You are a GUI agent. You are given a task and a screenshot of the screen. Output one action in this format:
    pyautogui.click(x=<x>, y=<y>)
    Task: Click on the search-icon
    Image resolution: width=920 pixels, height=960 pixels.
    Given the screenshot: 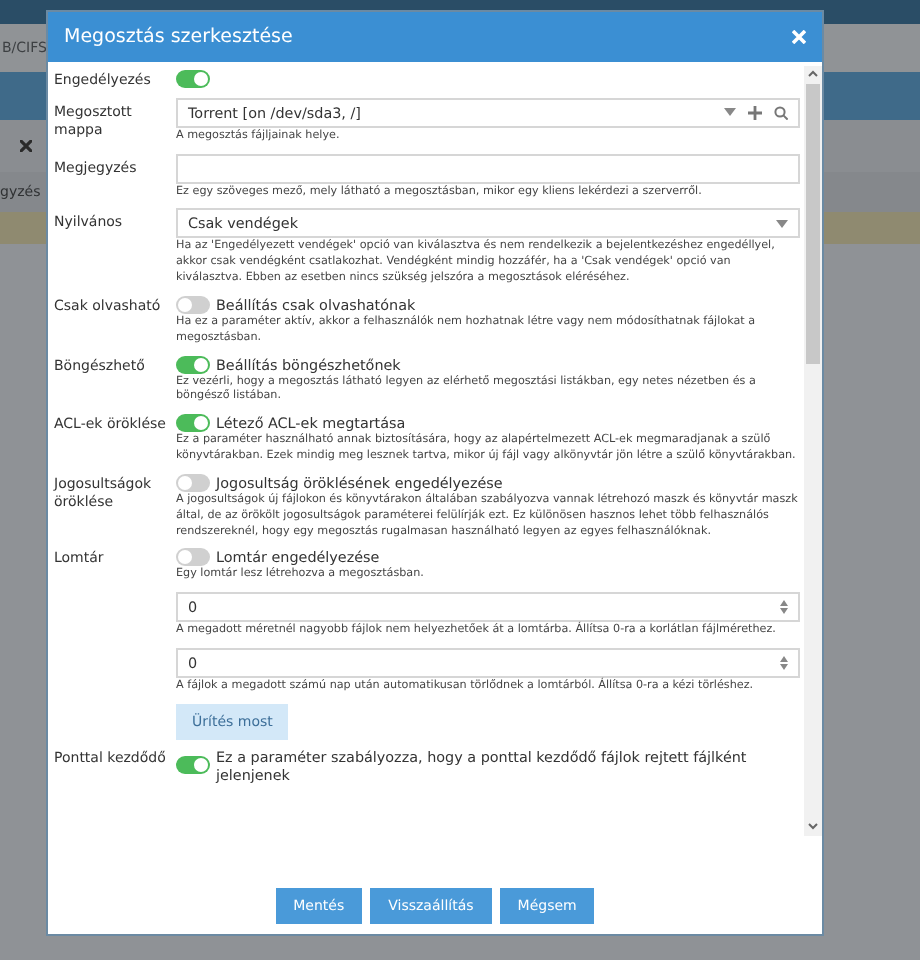 What is the action you would take?
    pyautogui.click(x=781, y=112)
    